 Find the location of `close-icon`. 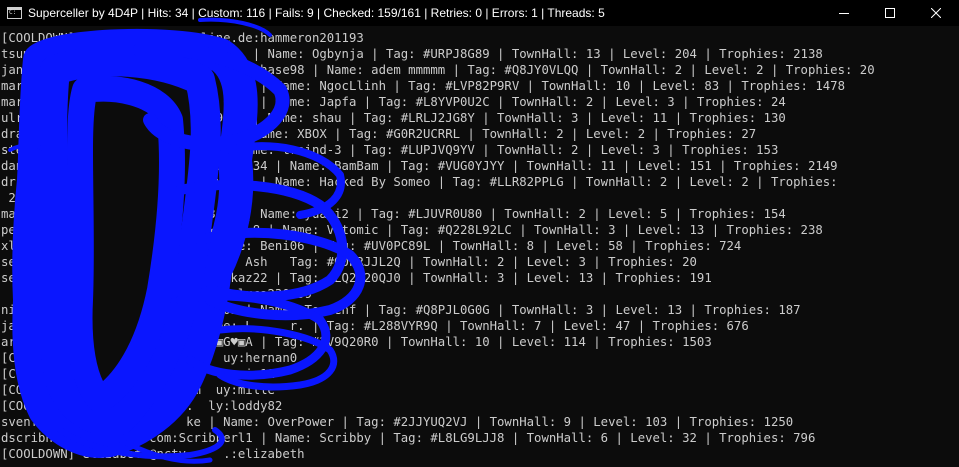

close-icon is located at coordinates (936, 13).